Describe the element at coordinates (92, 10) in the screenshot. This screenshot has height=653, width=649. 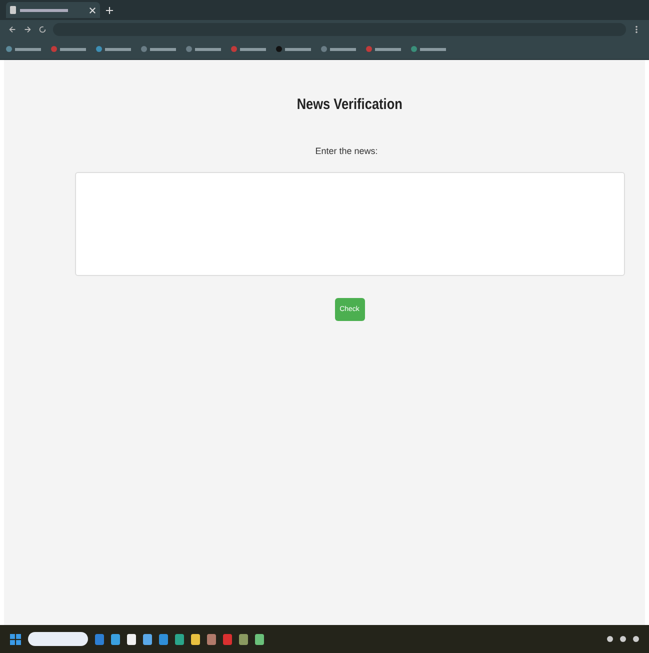
I see `close-icon` at that location.